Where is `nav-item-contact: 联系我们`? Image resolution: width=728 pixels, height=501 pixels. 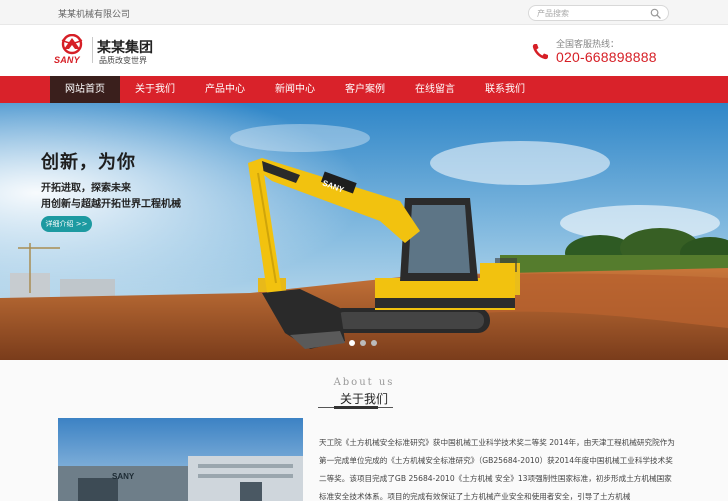 nav-item-contact: 联系我们 is located at coordinates (505, 89).